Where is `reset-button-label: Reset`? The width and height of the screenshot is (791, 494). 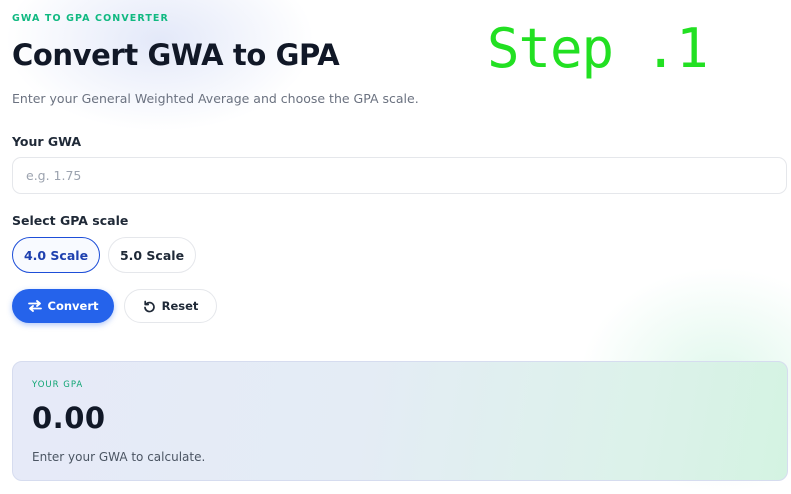
reset-button-label: Reset is located at coordinates (180, 306).